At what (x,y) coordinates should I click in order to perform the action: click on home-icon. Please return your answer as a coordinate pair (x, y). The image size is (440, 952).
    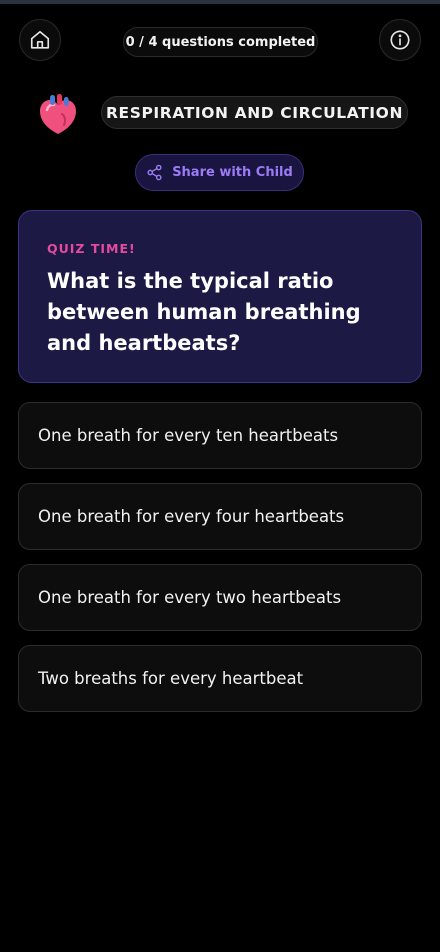
    Looking at the image, I should click on (40, 39).